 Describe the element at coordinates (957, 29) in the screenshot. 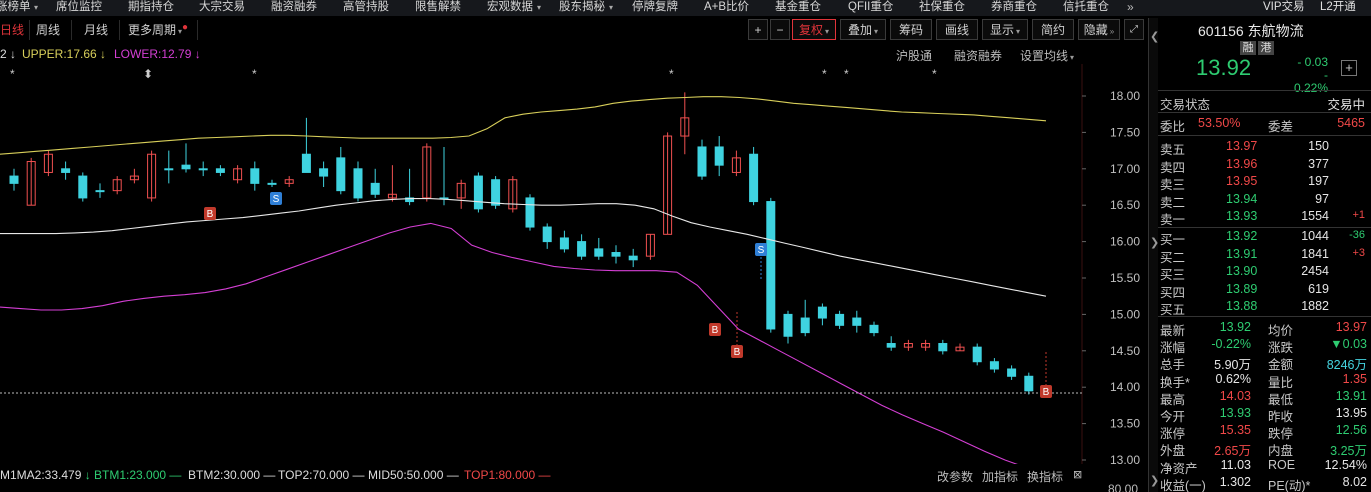

I see `draw-line-button: 画线` at that location.